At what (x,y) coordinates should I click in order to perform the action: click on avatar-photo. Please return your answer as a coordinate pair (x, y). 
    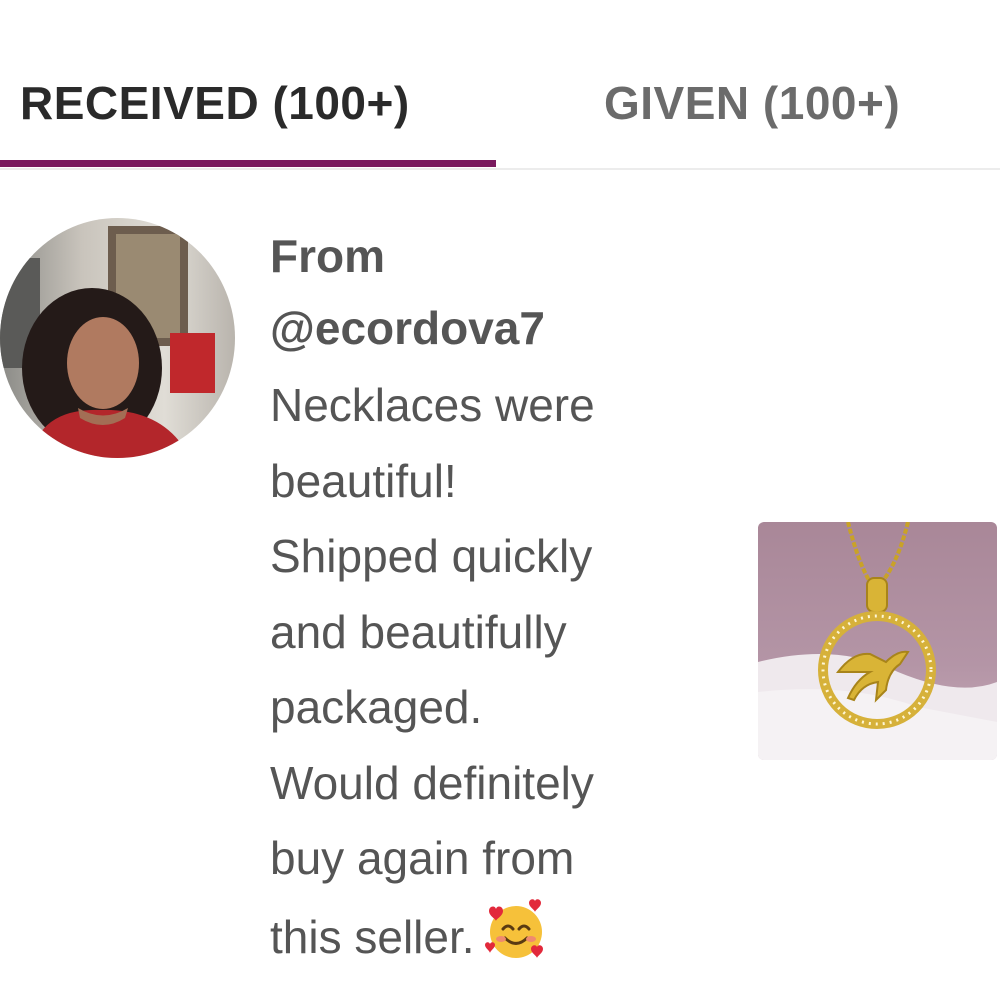
    Looking at the image, I should click on (117, 338).